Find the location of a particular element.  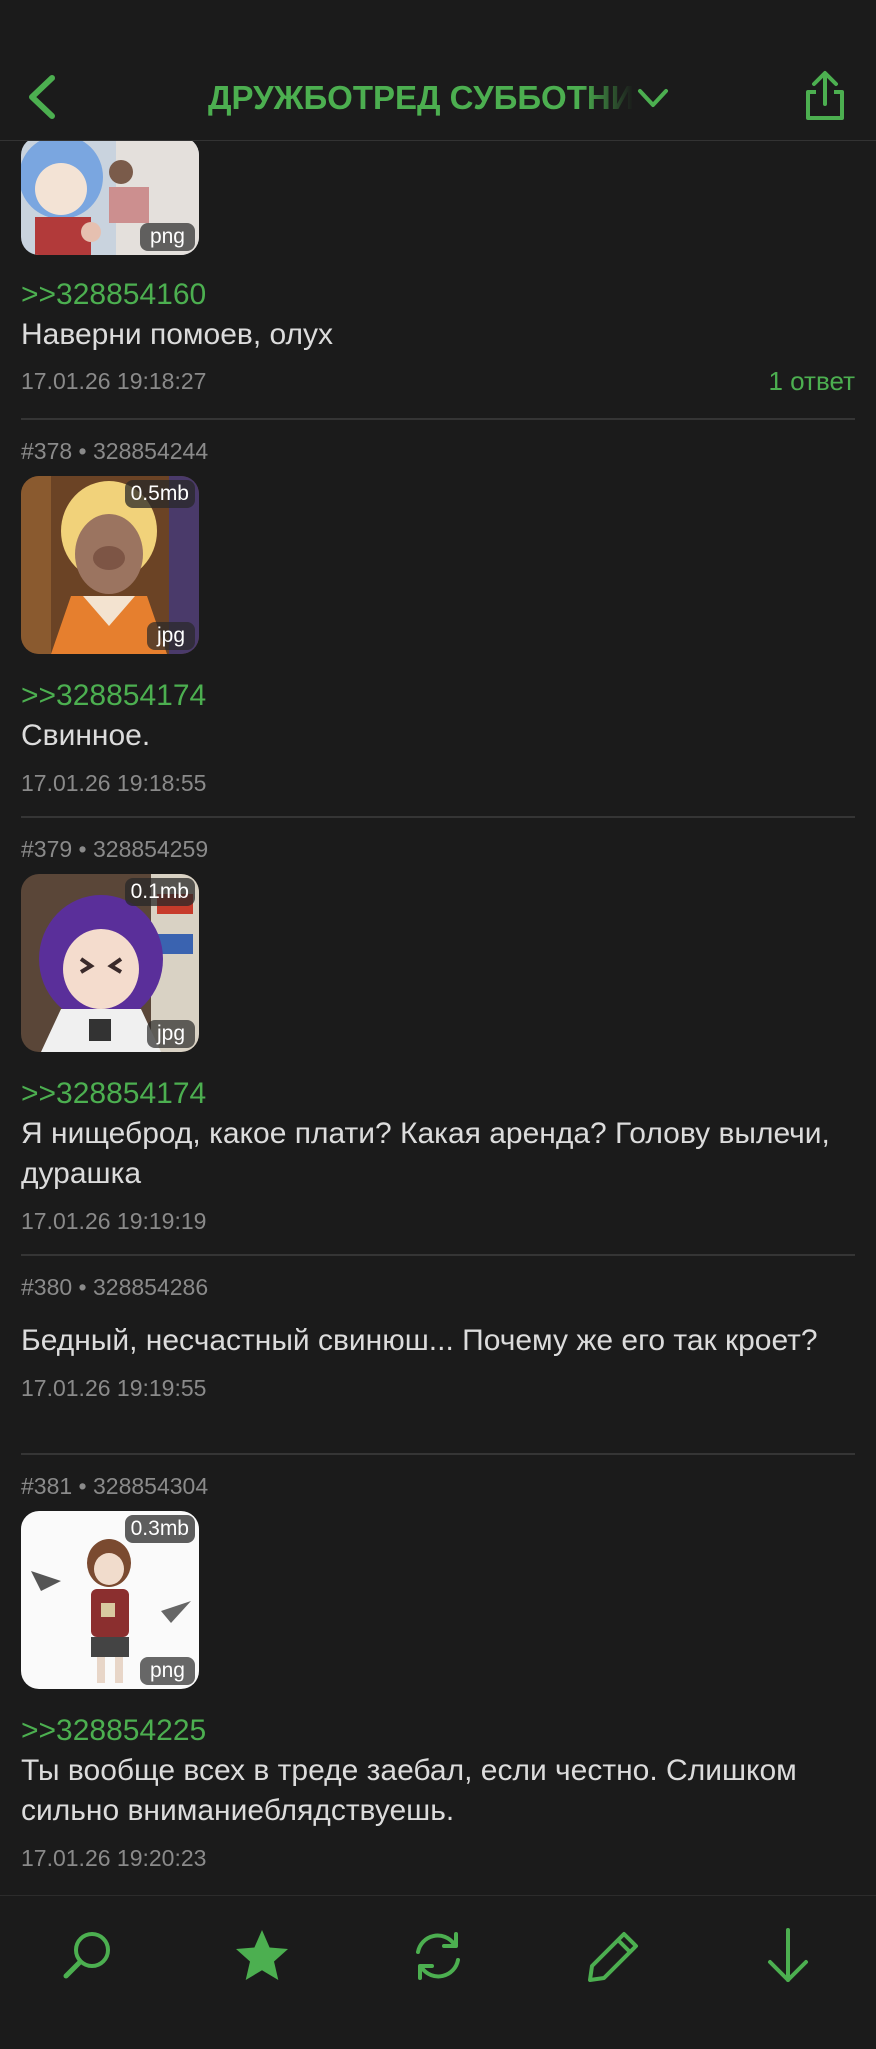

search-button is located at coordinates (88, 1956).